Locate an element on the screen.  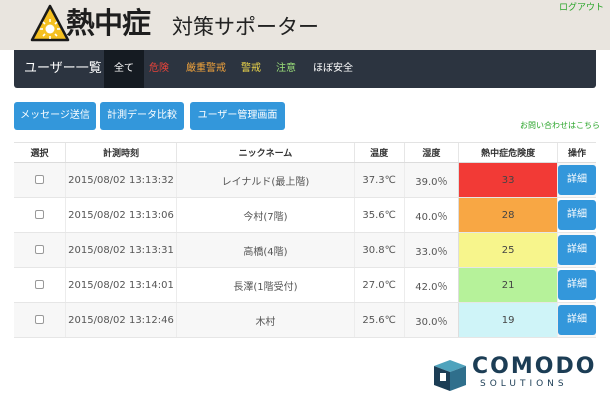
comodo-wordmark: COMODO is located at coordinates (534, 366).